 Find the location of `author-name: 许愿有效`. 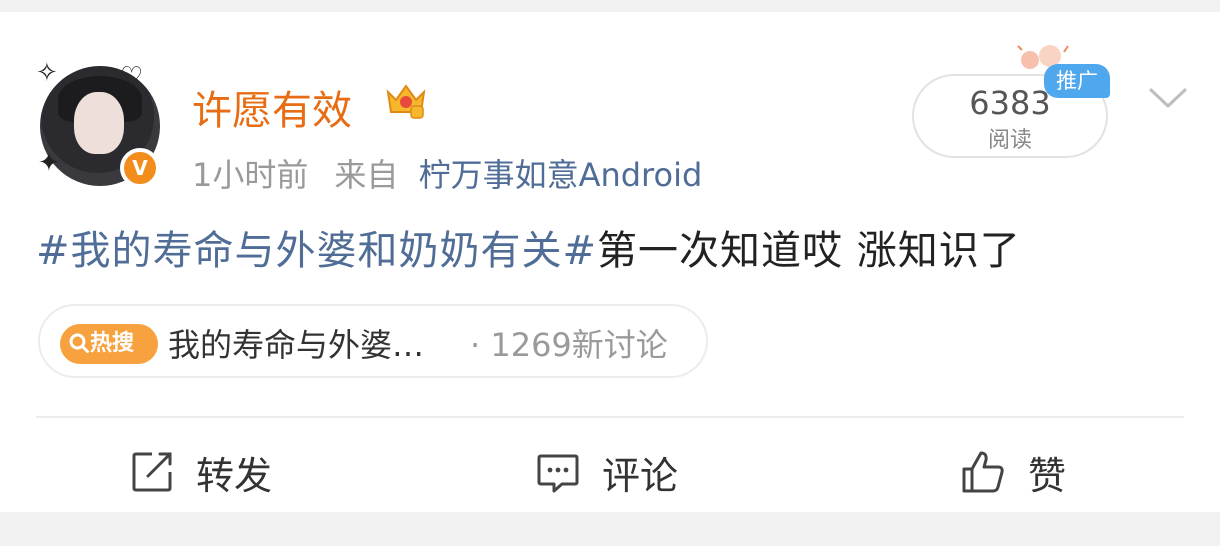

author-name: 许愿有效 is located at coordinates (272, 107).